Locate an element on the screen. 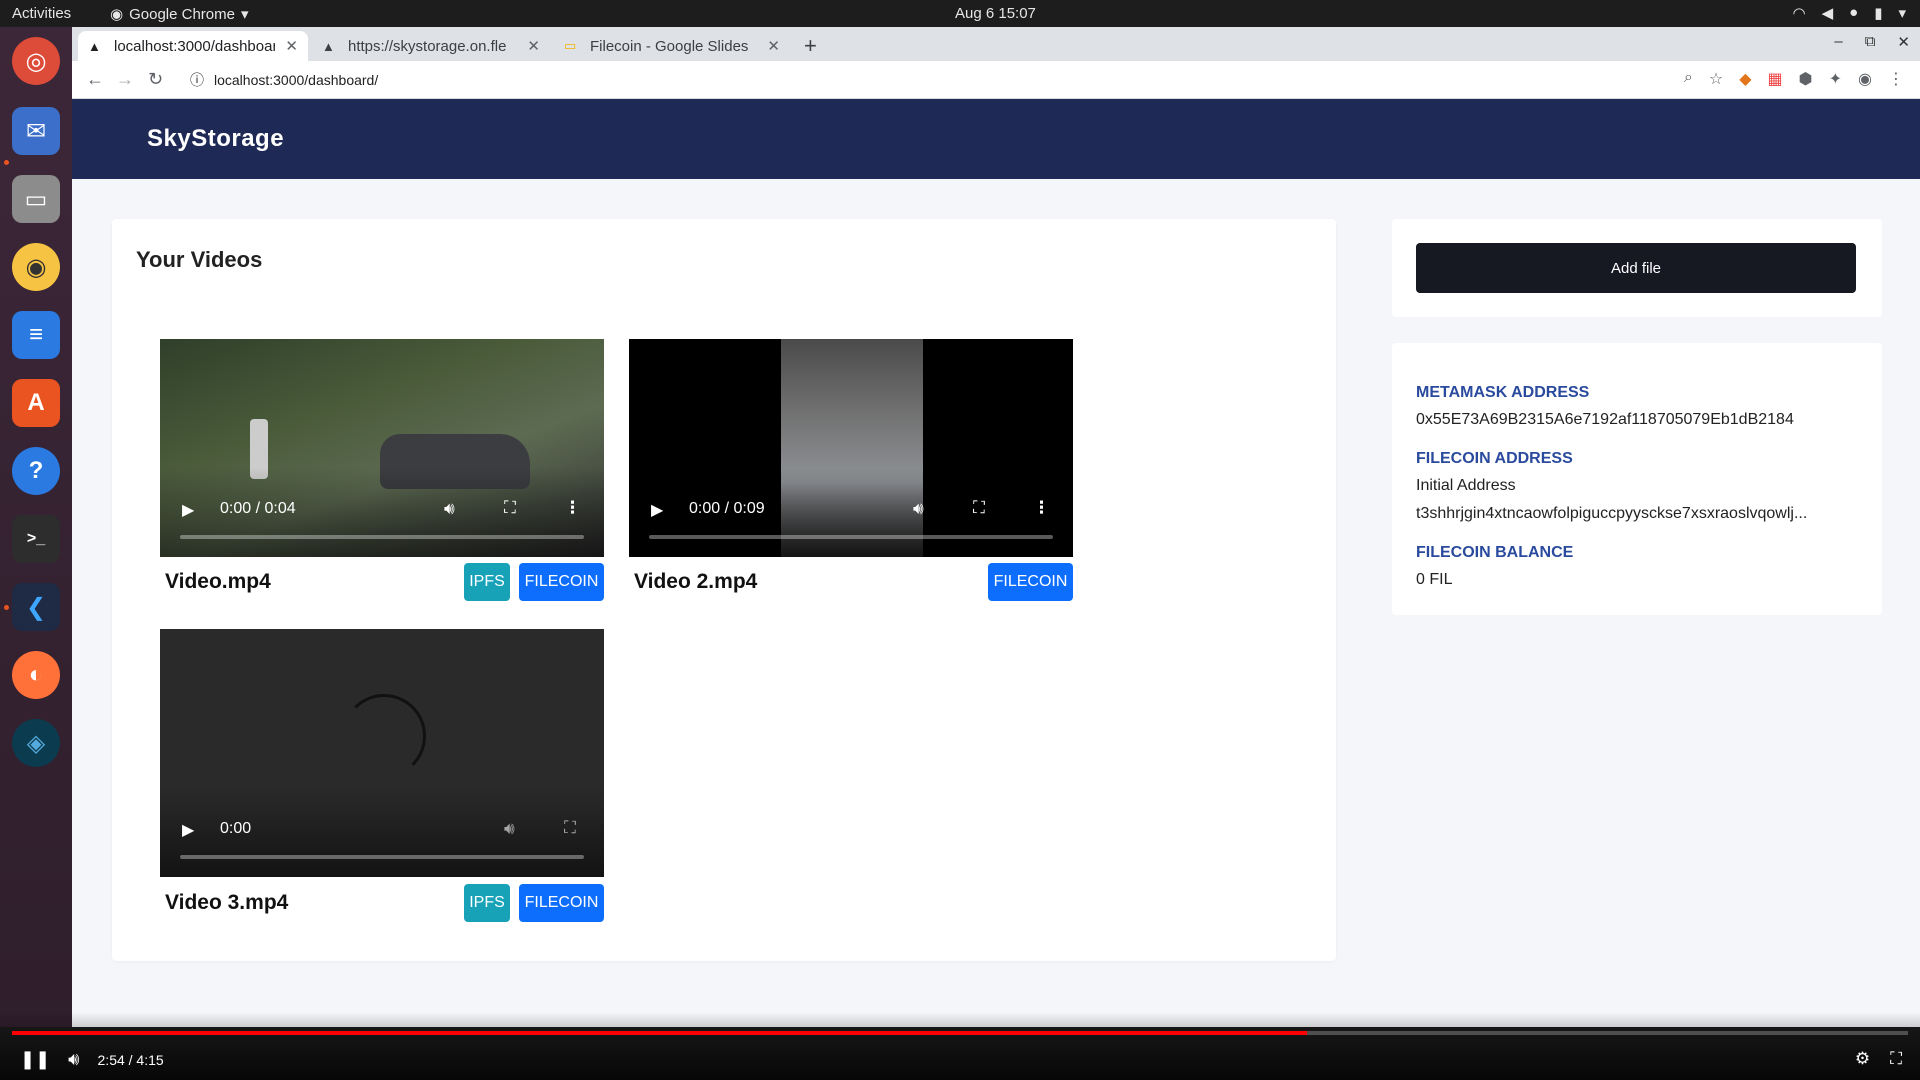  firefox-dock-icon: ◐ is located at coordinates (36, 675).